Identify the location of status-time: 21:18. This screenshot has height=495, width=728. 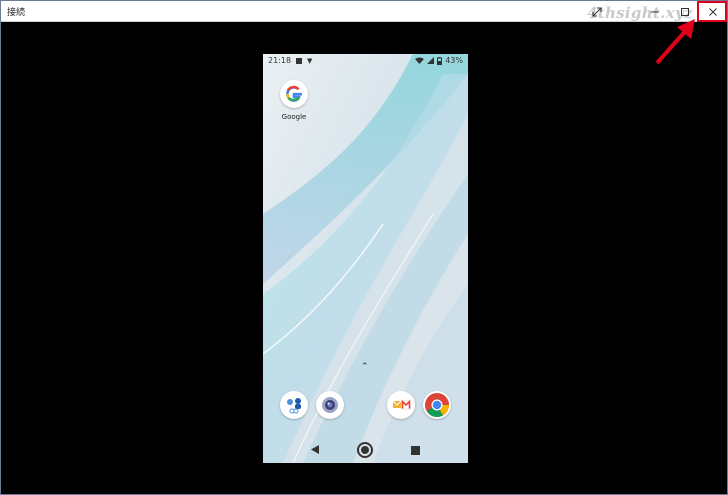
(280, 60).